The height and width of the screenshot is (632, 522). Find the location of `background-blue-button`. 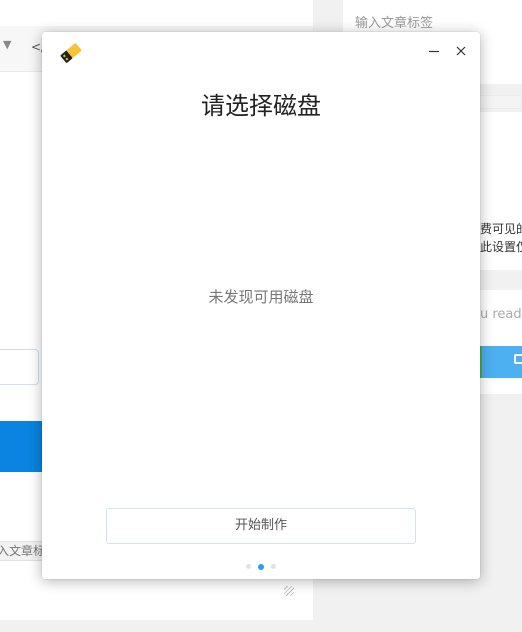

background-blue-button is located at coordinates (22, 446).